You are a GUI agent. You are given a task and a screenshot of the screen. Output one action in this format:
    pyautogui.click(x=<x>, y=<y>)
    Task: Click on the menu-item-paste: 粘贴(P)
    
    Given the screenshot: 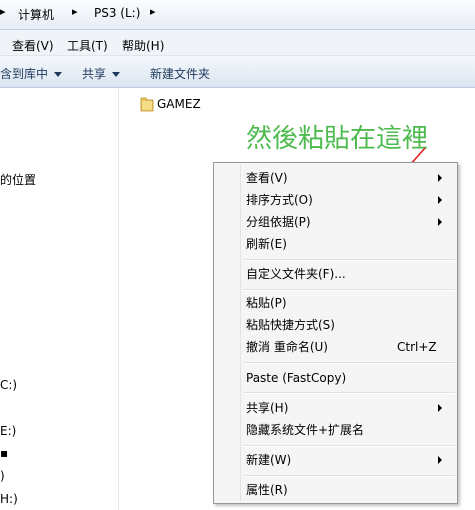 What is the action you would take?
    pyautogui.click(x=266, y=303)
    